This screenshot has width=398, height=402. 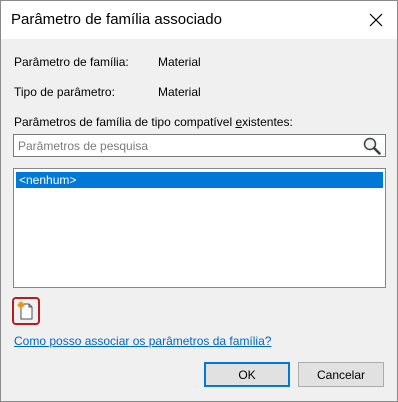 I want to click on new-parameter-button, so click(x=26, y=311).